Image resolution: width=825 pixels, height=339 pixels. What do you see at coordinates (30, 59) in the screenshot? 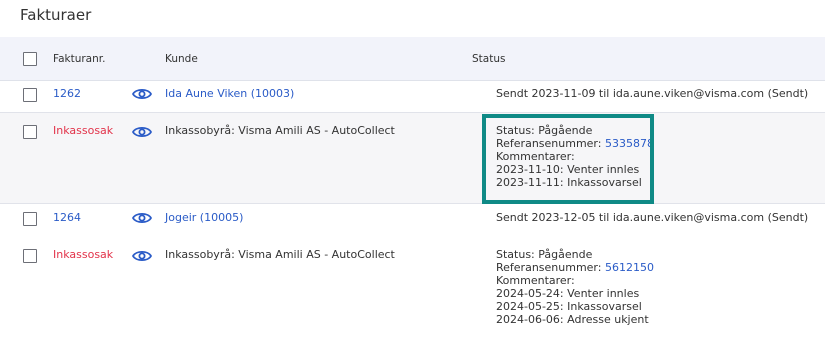
I see `select-all-checkbox` at bounding box center [30, 59].